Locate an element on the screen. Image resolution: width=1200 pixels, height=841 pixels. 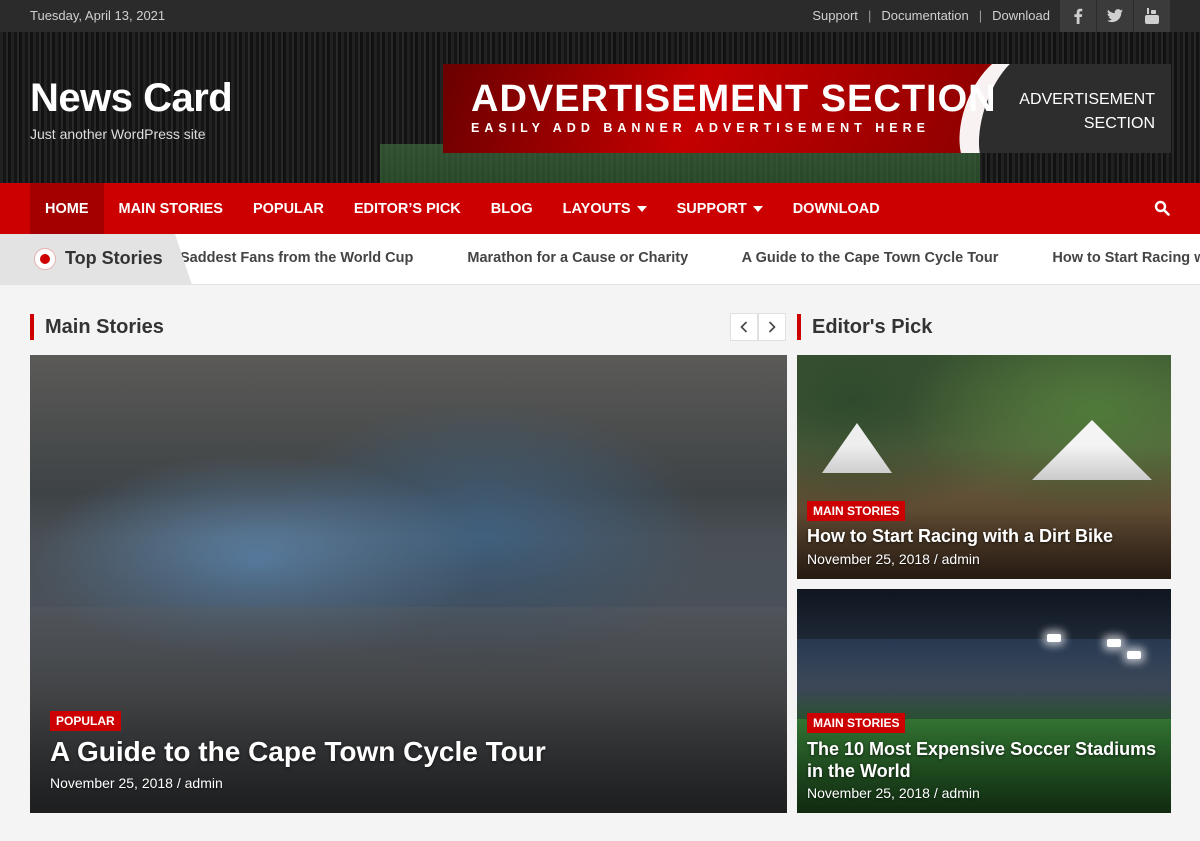
nav-item-home: HOME is located at coordinates (67, 208).